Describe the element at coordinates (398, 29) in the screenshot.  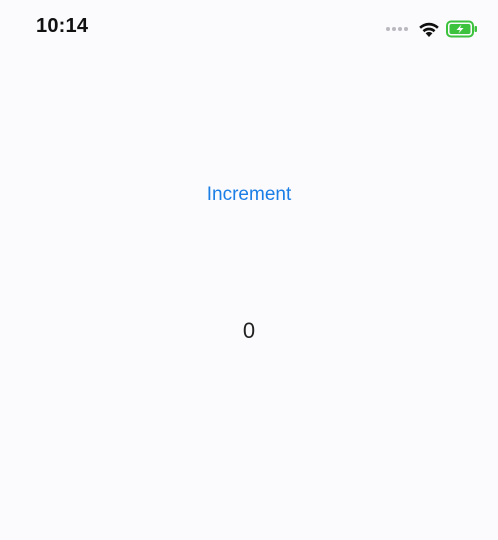
I see `cellular-signal-icon` at that location.